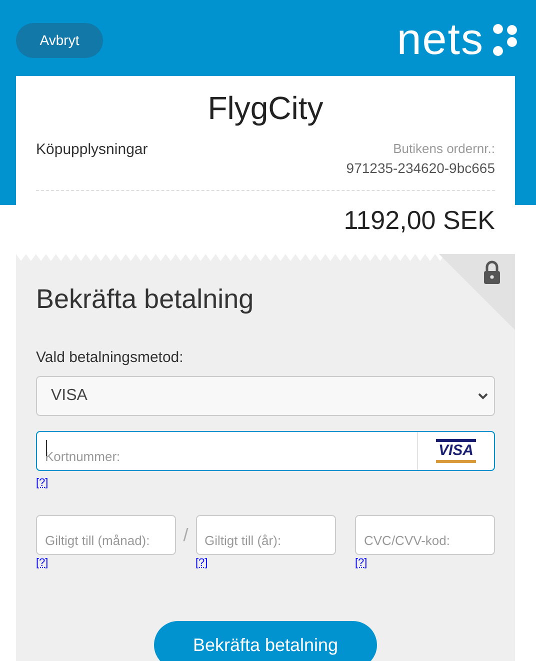 The height and width of the screenshot is (661, 536). I want to click on card-brand-logo: VISA, so click(456, 451).